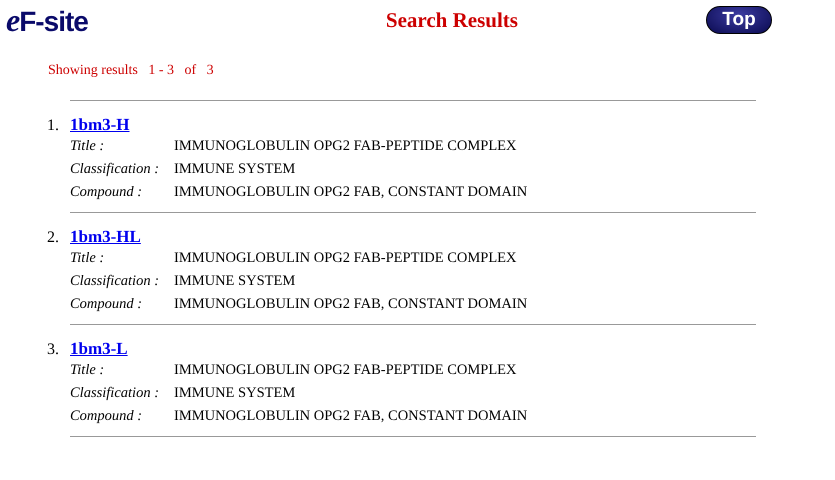 This screenshot has width=835, height=480. Describe the element at coordinates (131, 71) in the screenshot. I see `results-summary: Showing results 1 - 3 of 3` at that location.